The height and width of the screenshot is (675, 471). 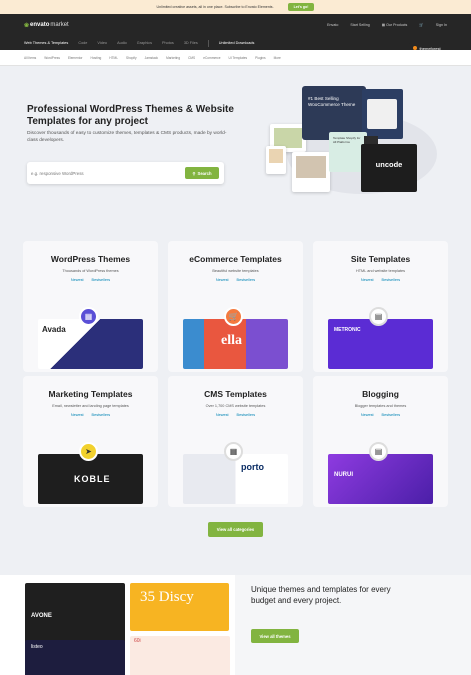 I want to click on header-link-sign-in: Sign In, so click(x=441, y=25).